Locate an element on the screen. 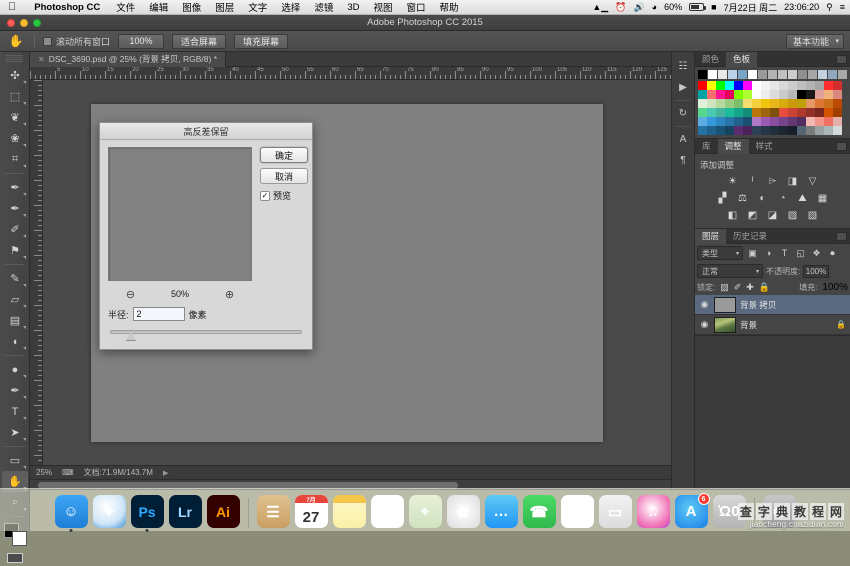 This screenshot has height=566, width=850. tab-swatches: 色板 is located at coordinates (742, 59).